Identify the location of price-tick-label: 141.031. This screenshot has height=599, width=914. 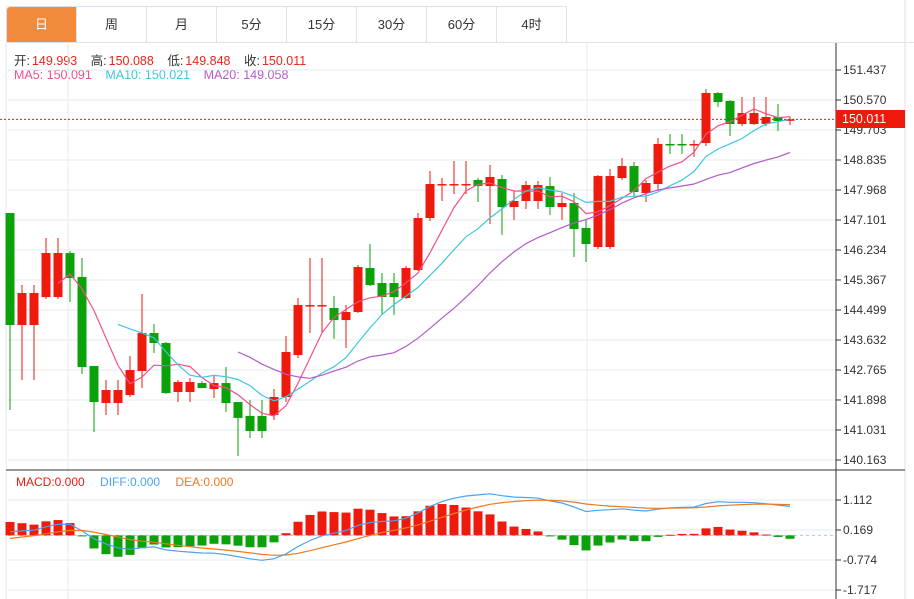
(865, 429).